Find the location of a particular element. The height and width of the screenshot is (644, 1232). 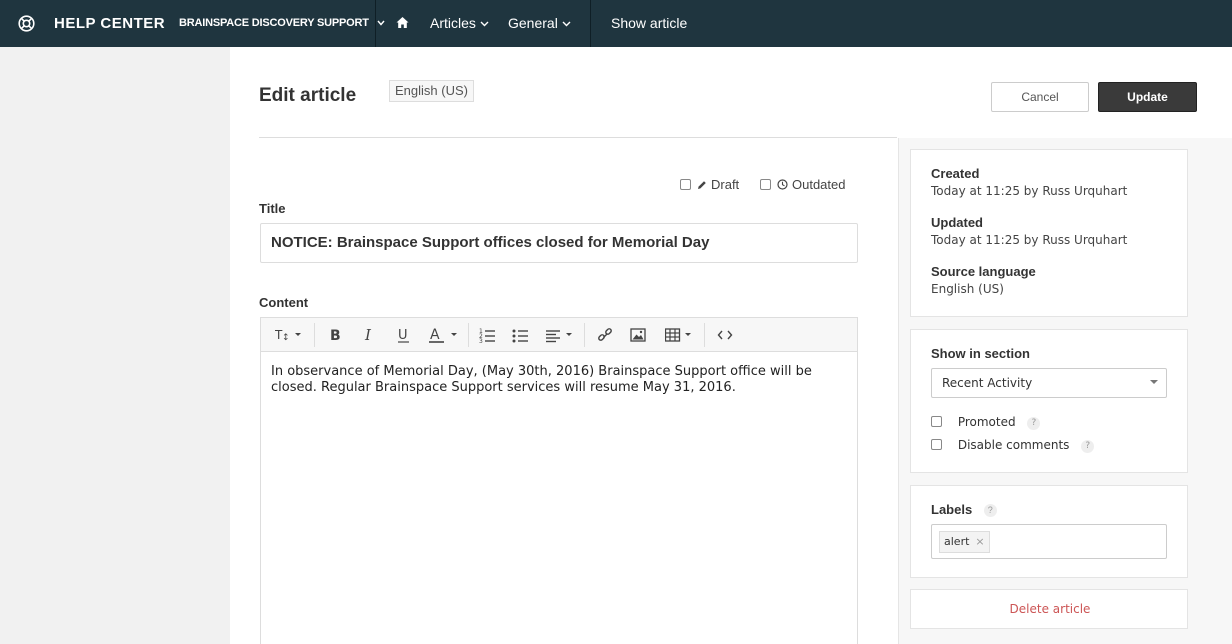

label-tag-text: alert is located at coordinates (957, 541).